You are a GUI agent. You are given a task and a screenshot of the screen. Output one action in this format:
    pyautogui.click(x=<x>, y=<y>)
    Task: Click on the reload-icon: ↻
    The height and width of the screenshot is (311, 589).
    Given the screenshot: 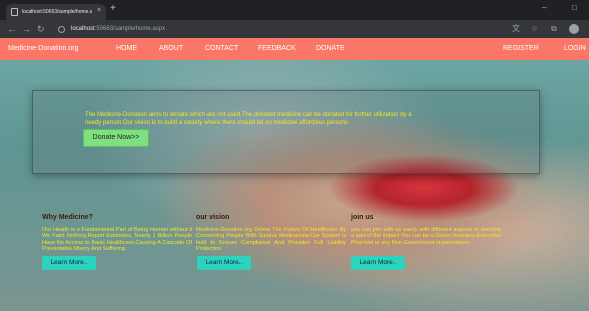 What is the action you would take?
    pyautogui.click(x=41, y=29)
    